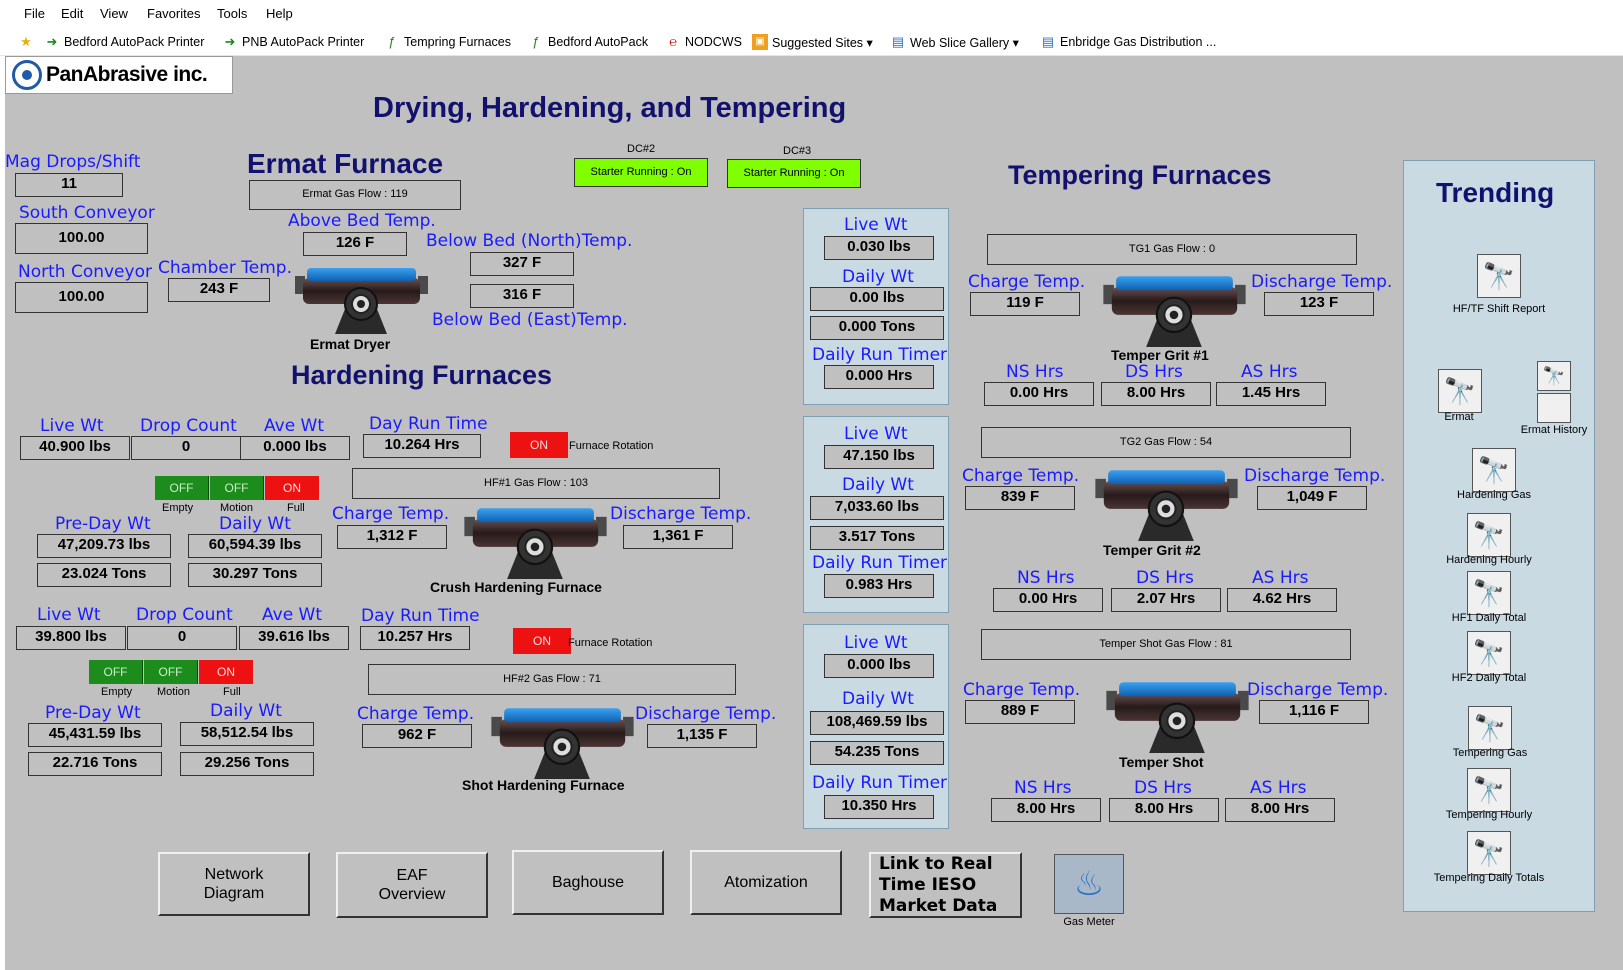 The image size is (1623, 970). Describe the element at coordinates (1020, 712) in the screenshot. I see `ts-charge-value: 889 F` at that location.